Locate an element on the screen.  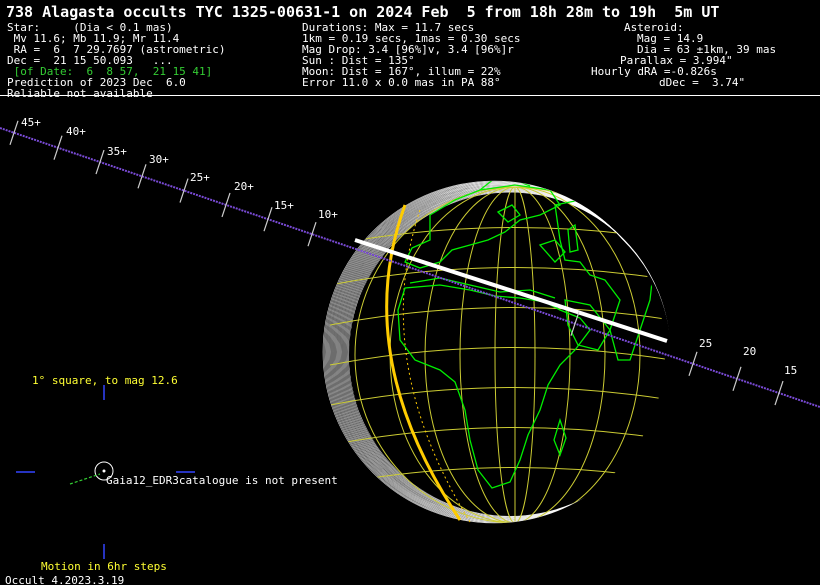
tick-label-10: 10+ is located at coordinates (328, 214).